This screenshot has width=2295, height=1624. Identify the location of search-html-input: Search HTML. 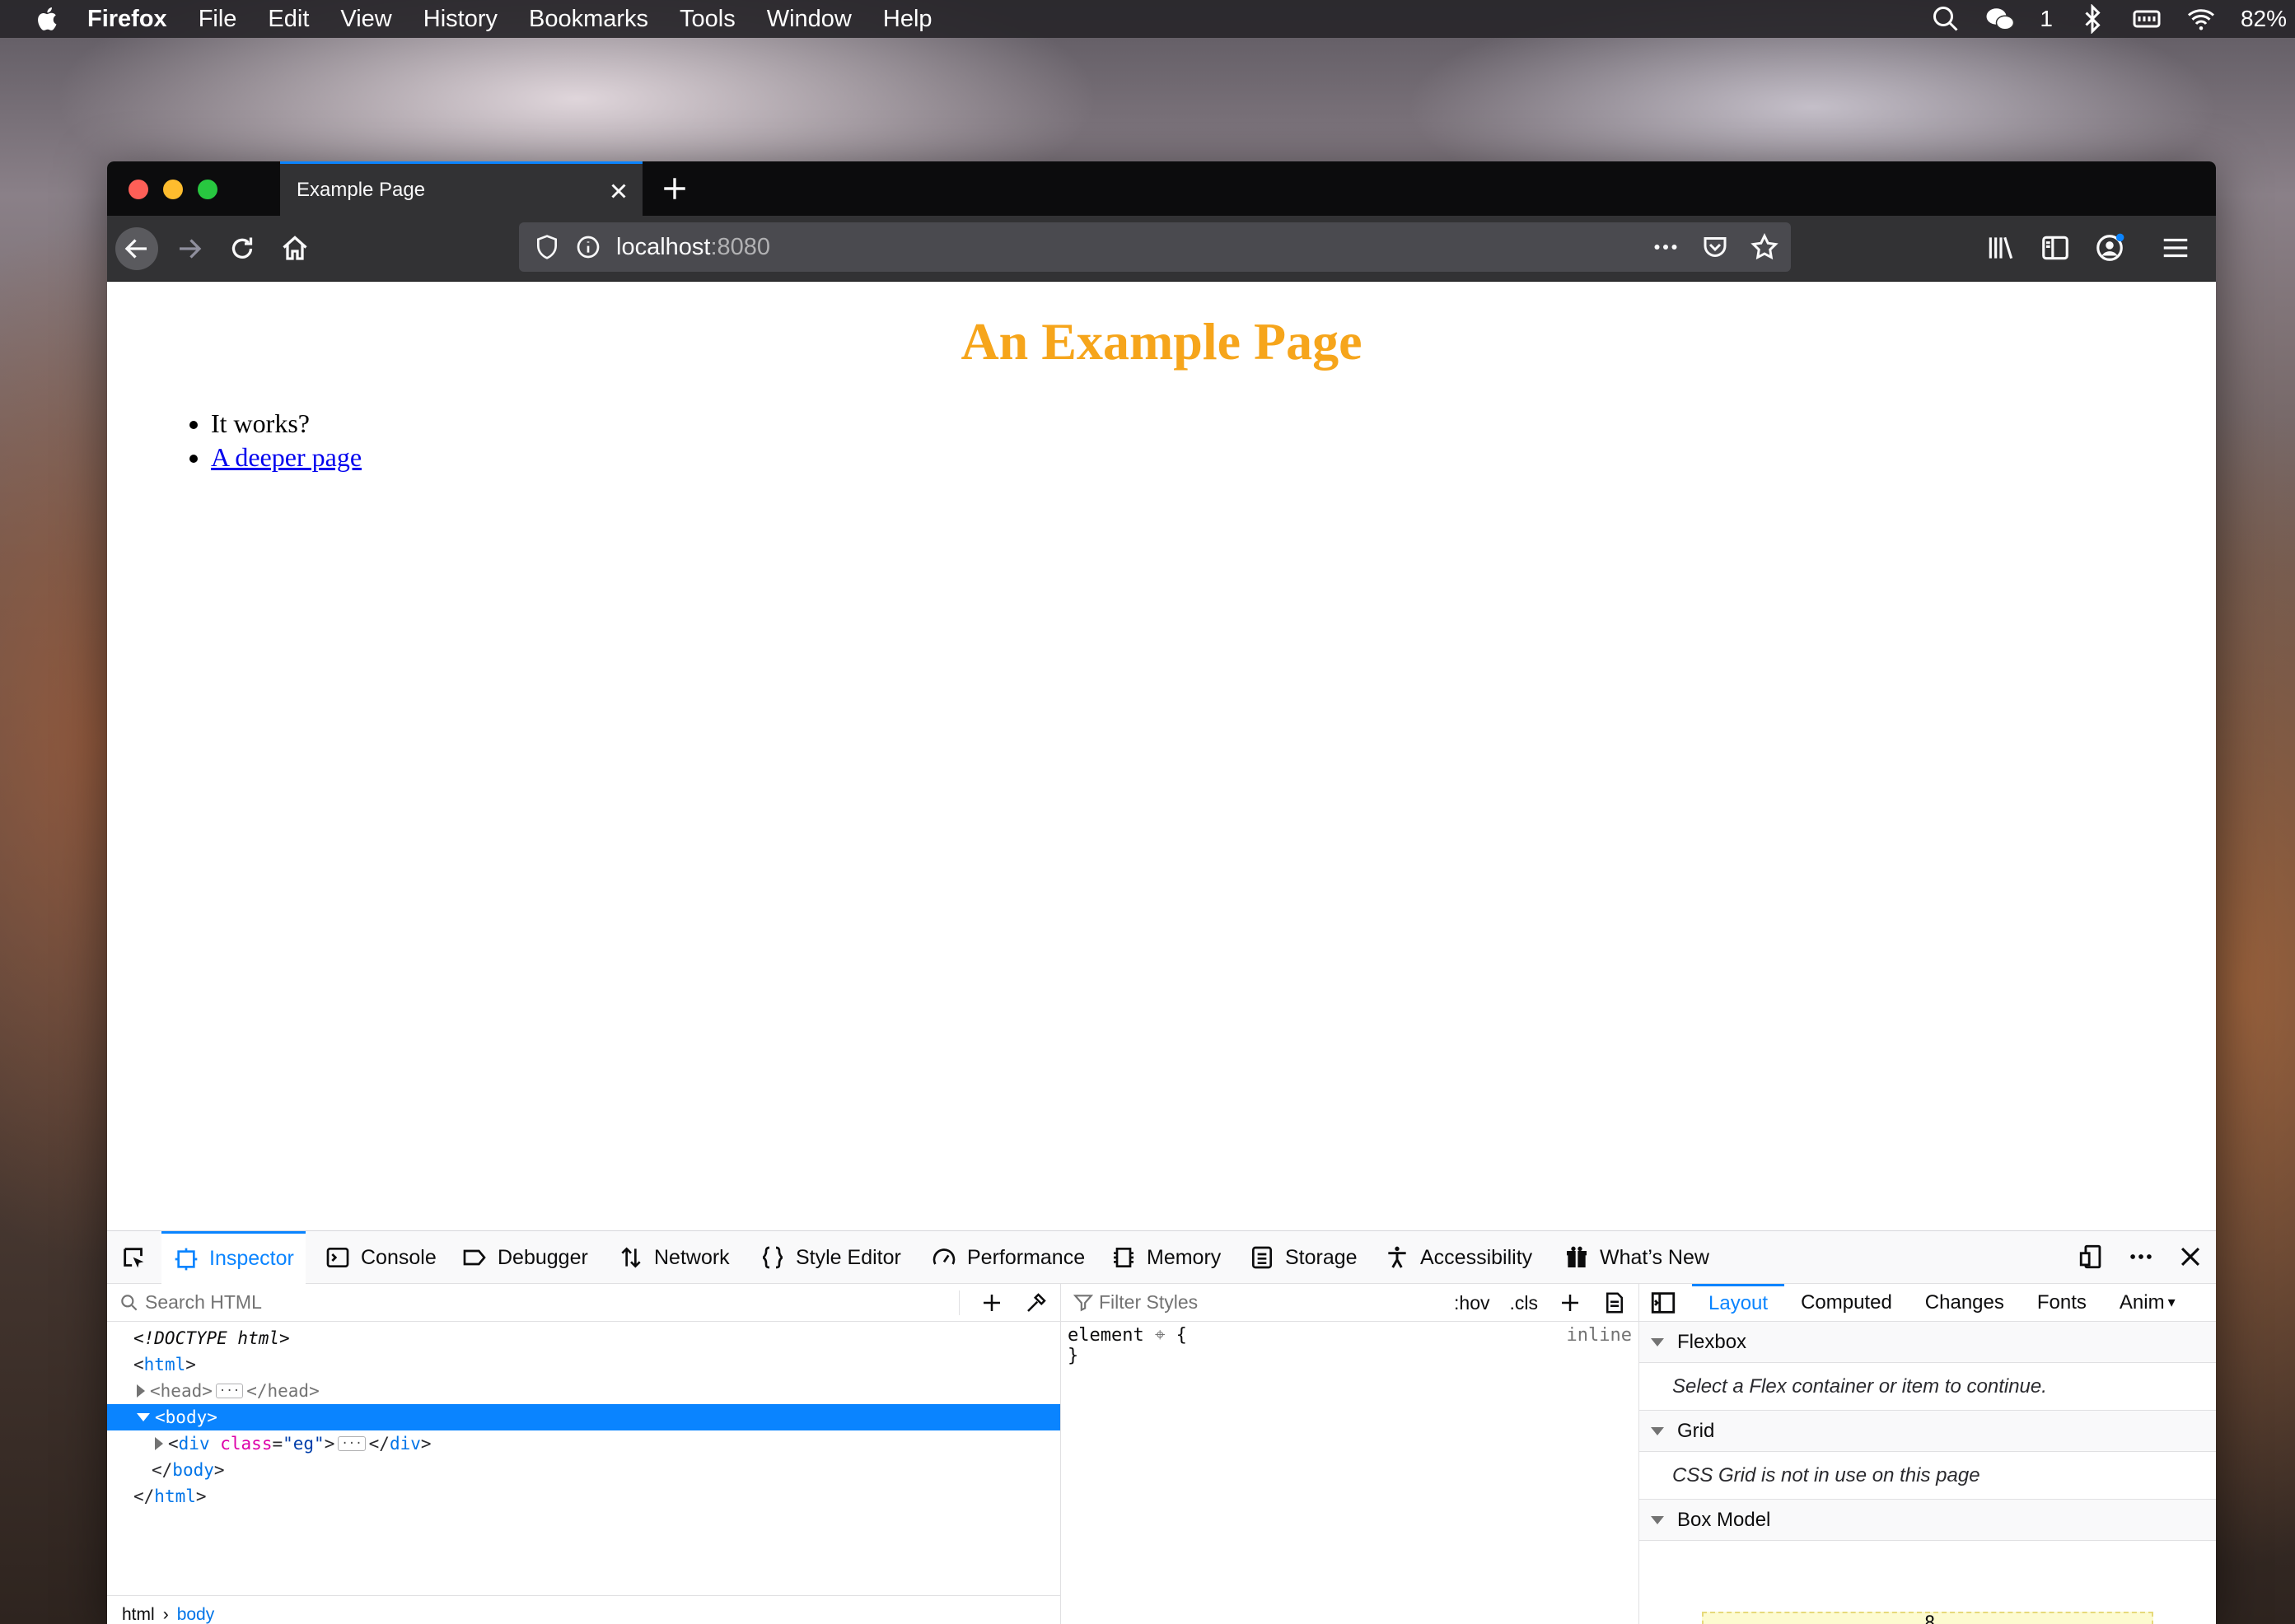
(204, 1302).